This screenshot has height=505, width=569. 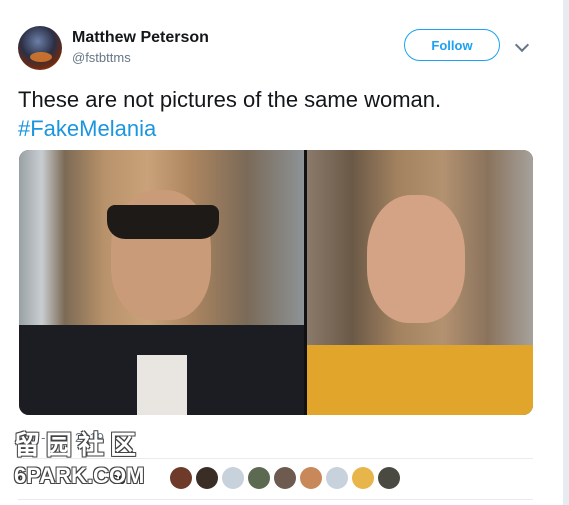 What do you see at coordinates (163, 222) in the screenshot?
I see `sunglasses-shape` at bounding box center [163, 222].